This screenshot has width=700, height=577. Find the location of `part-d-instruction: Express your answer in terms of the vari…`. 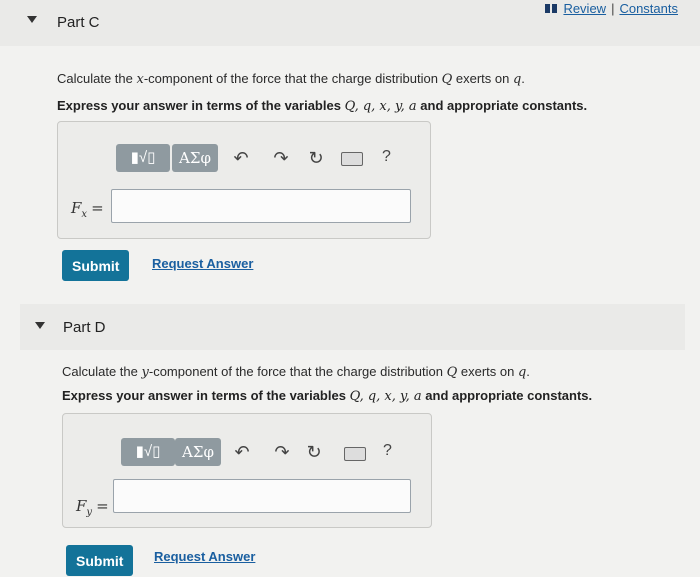

part-d-instruction: Express your answer in terms of the vari… is located at coordinates (327, 396).